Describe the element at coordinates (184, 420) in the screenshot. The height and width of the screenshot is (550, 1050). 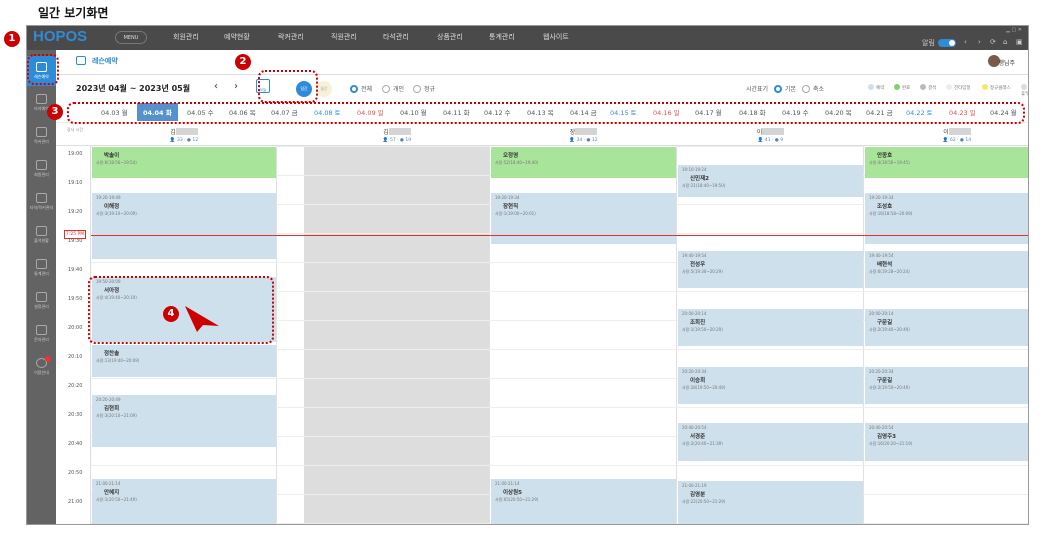
I see `reservation-block: 20:20-20:49 김현희 사용:3(20:10~21:09)` at that location.